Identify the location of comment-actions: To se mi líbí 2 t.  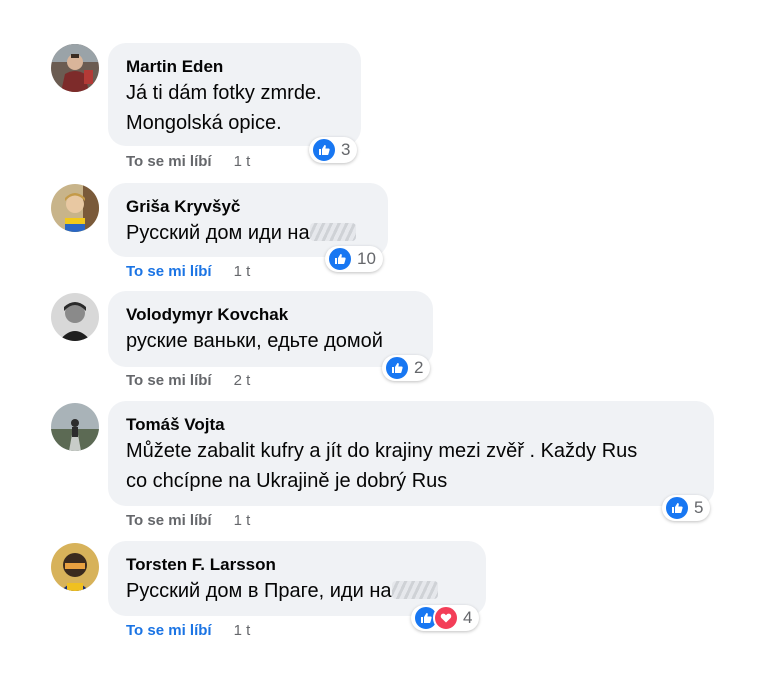
(188, 381).